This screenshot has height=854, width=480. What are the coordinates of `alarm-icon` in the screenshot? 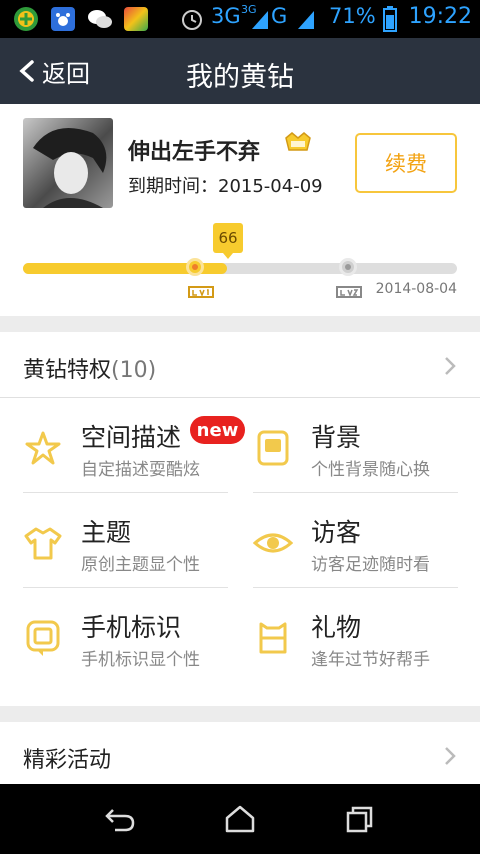 It's located at (192, 20).